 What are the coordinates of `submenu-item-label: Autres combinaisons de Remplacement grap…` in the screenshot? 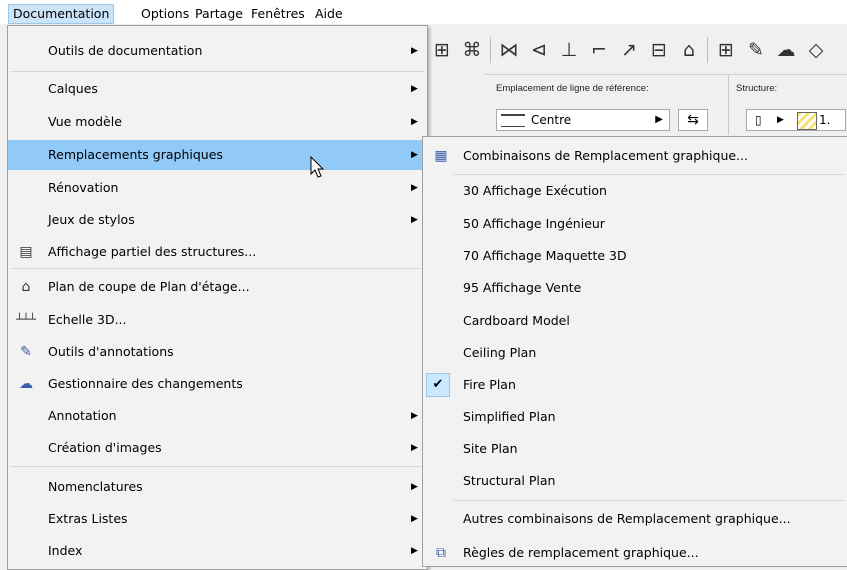 It's located at (627, 518).